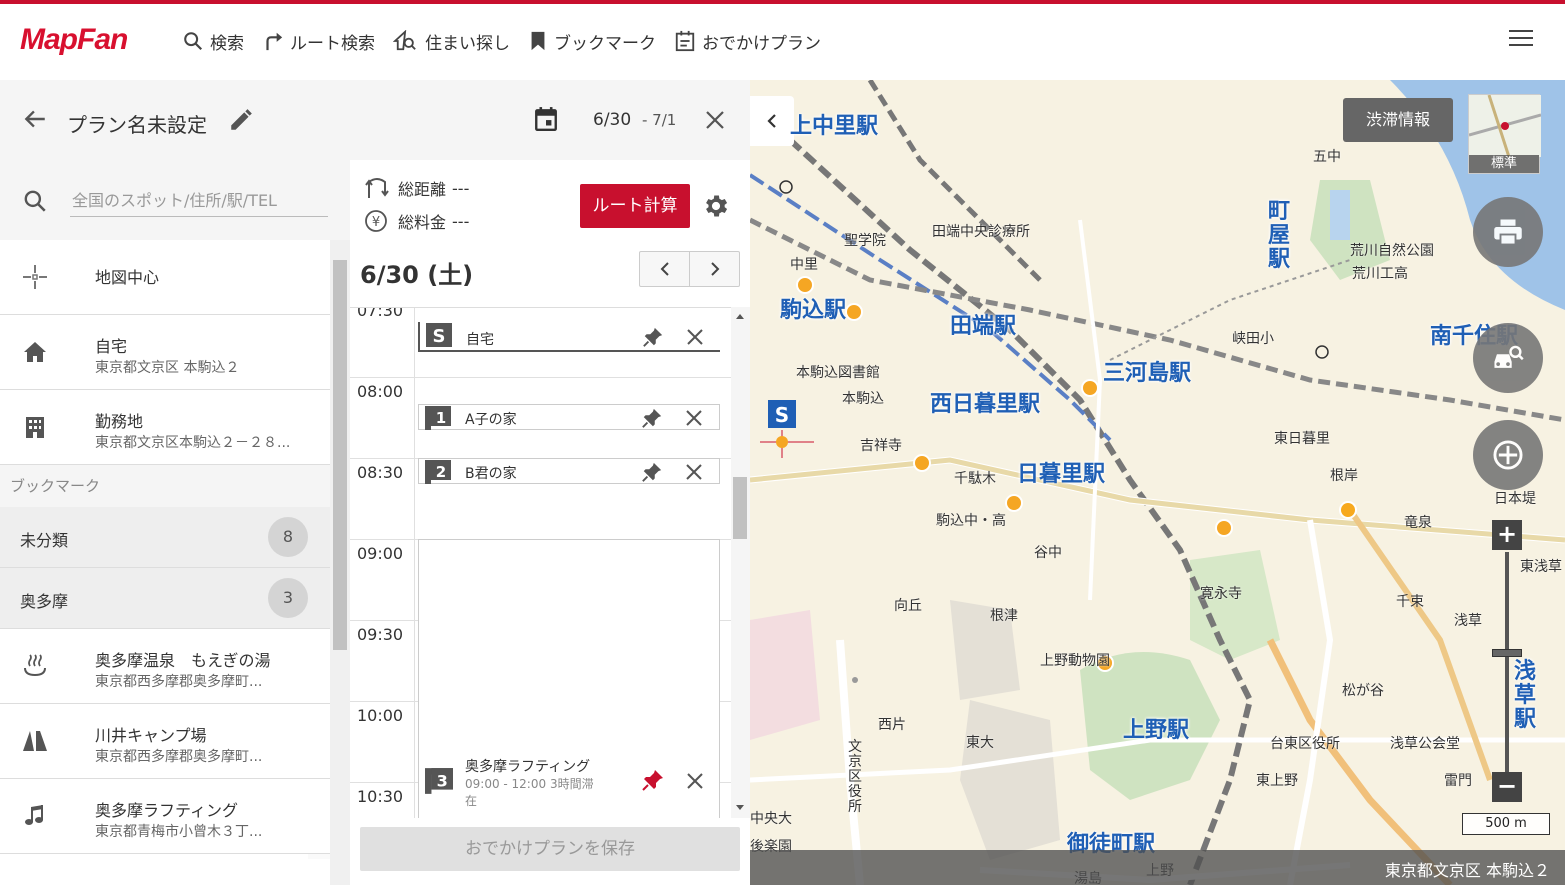 The width and height of the screenshot is (1565, 885). I want to click on route-summary: 総距離 --- ¥ 総料金 --- ルート計算, so click(550, 205).